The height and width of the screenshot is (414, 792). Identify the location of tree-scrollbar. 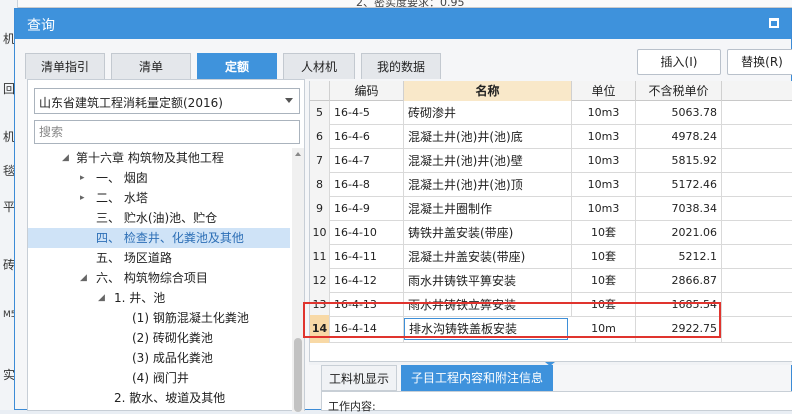
(298, 280).